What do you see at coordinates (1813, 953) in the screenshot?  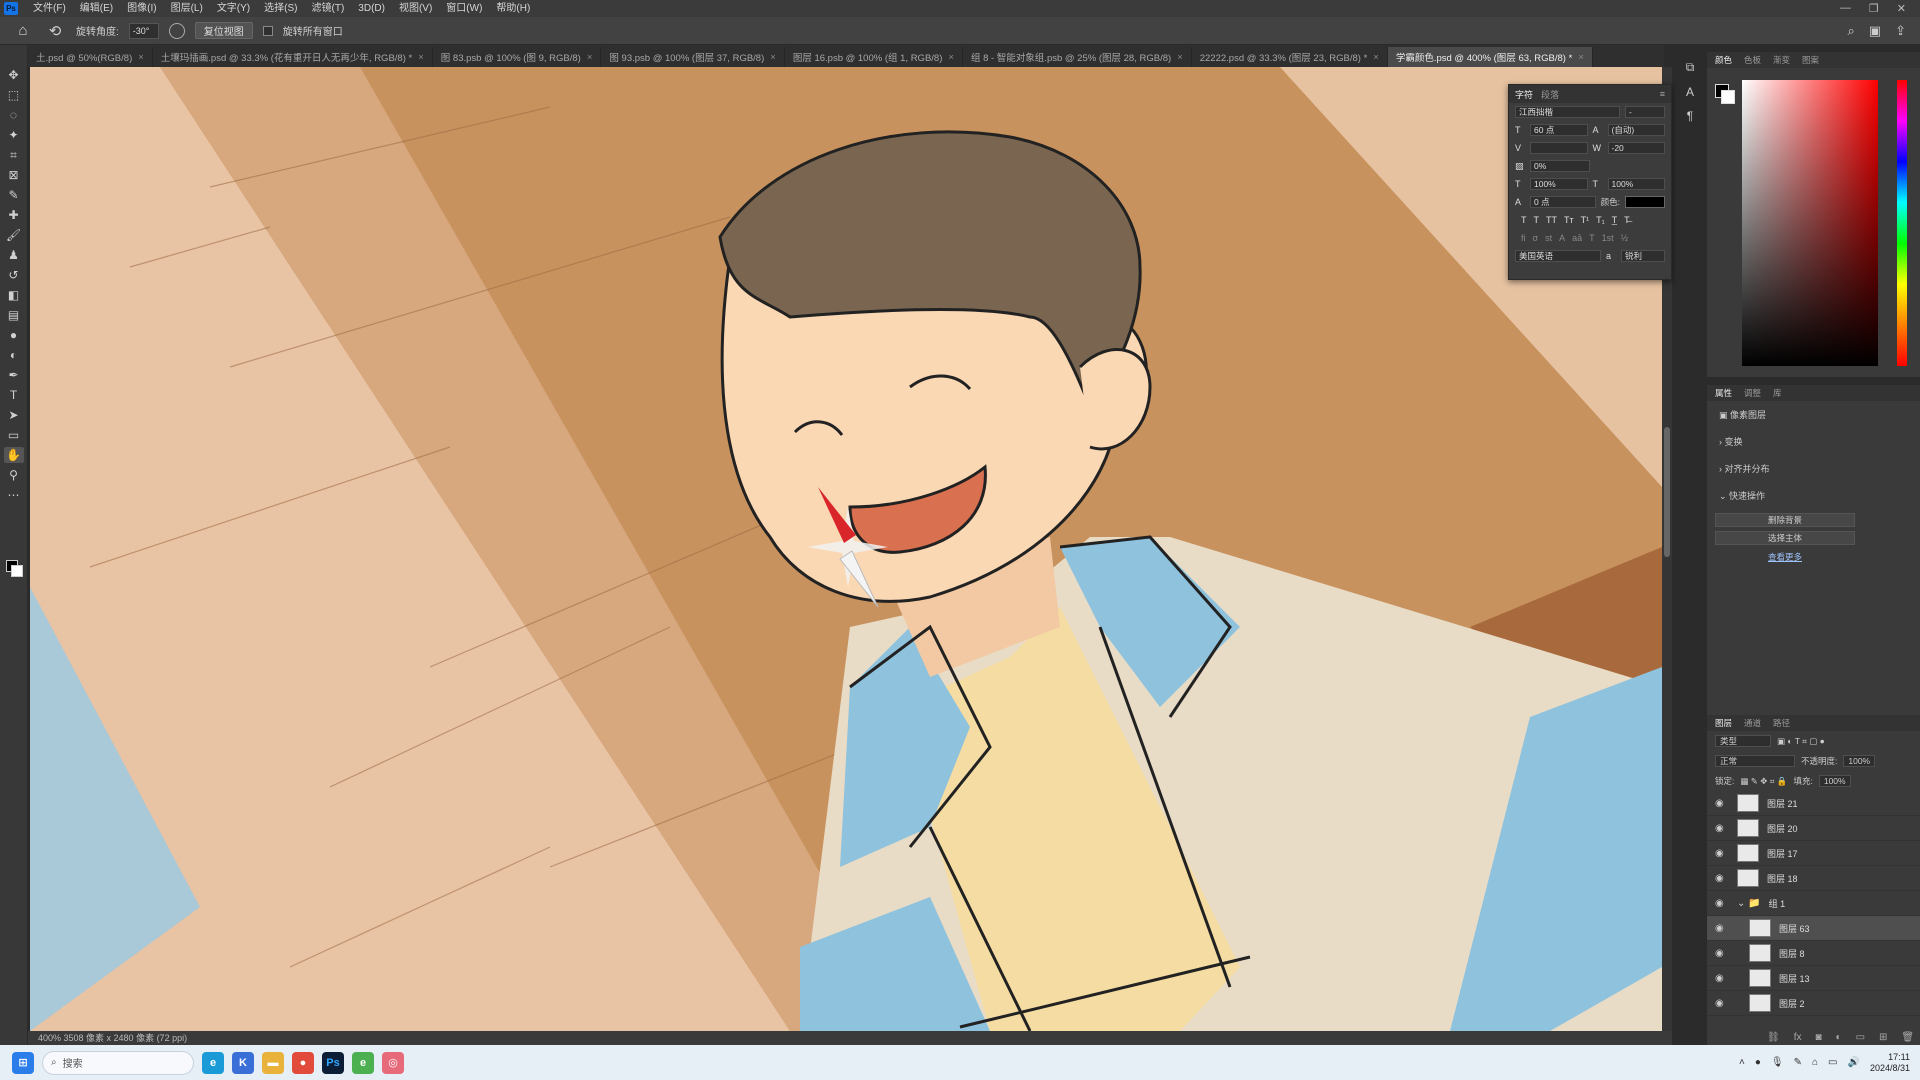 I see `layer-row: ◉ 图层 8` at bounding box center [1813, 953].